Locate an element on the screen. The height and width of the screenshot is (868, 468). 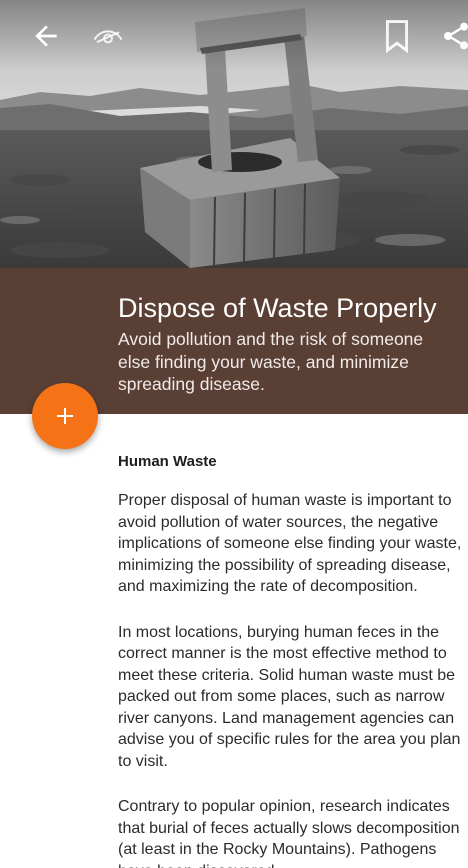
add-fab-button is located at coordinates (65, 416).